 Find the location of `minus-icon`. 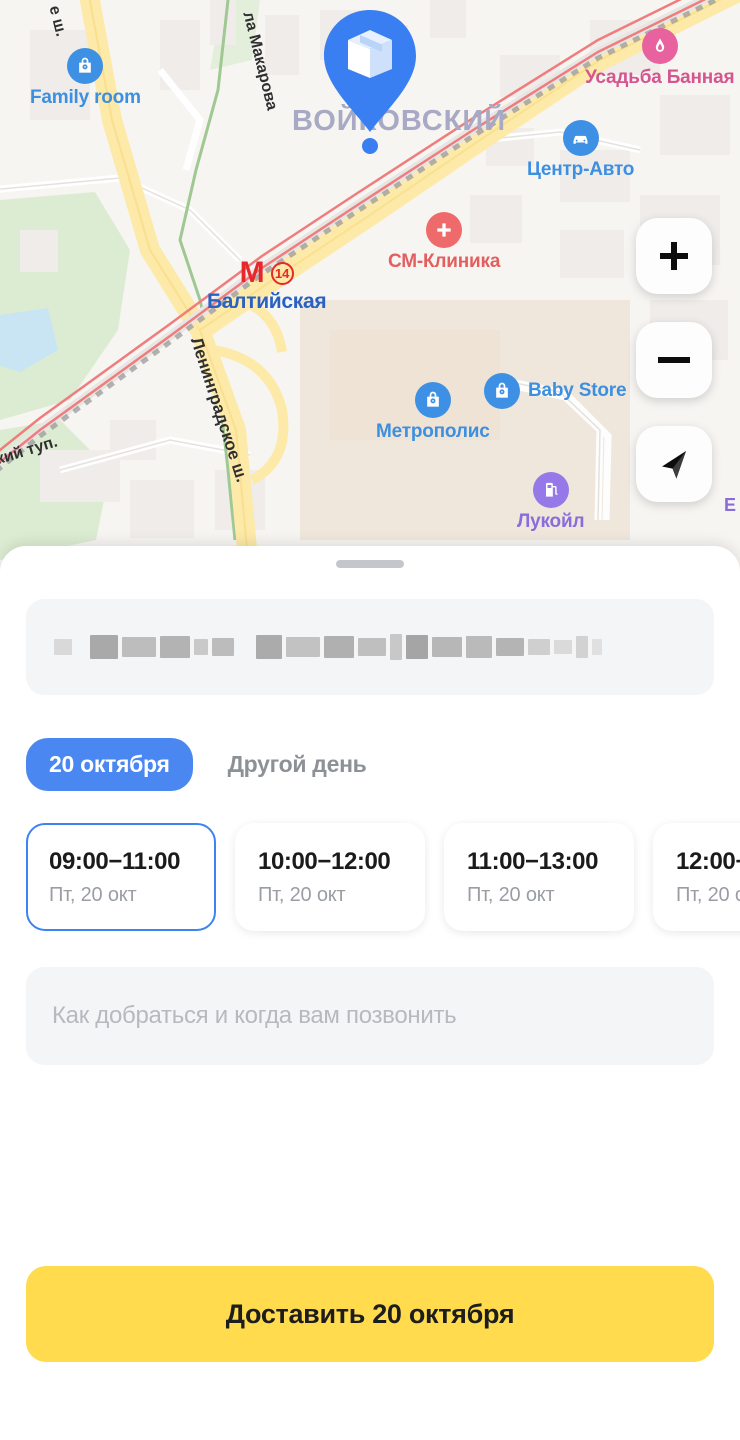

minus-icon is located at coordinates (674, 360).